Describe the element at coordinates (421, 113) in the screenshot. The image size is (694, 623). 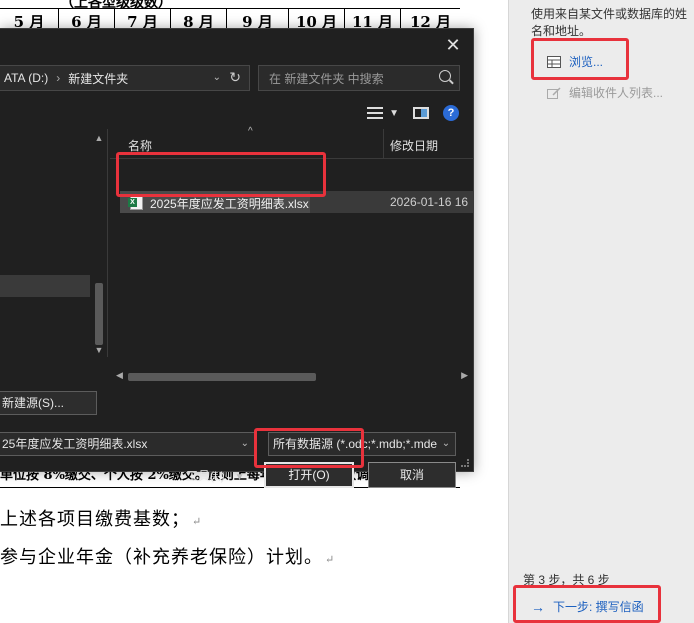
I see `preview-pane-icon` at that location.